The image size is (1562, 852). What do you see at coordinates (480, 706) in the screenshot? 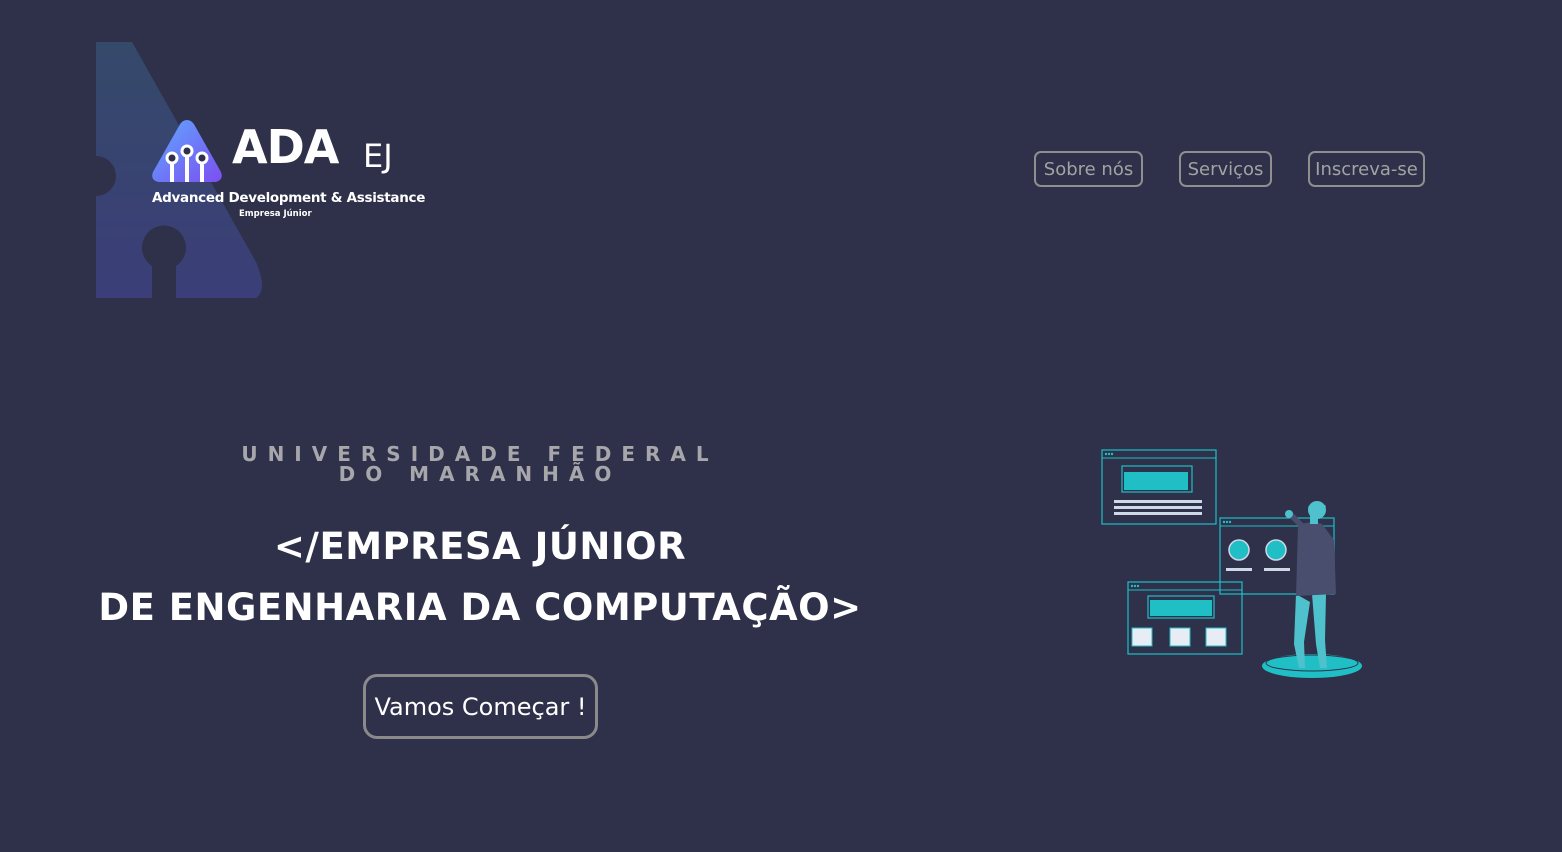
I see `get-started-button: Vamos Começar !` at bounding box center [480, 706].